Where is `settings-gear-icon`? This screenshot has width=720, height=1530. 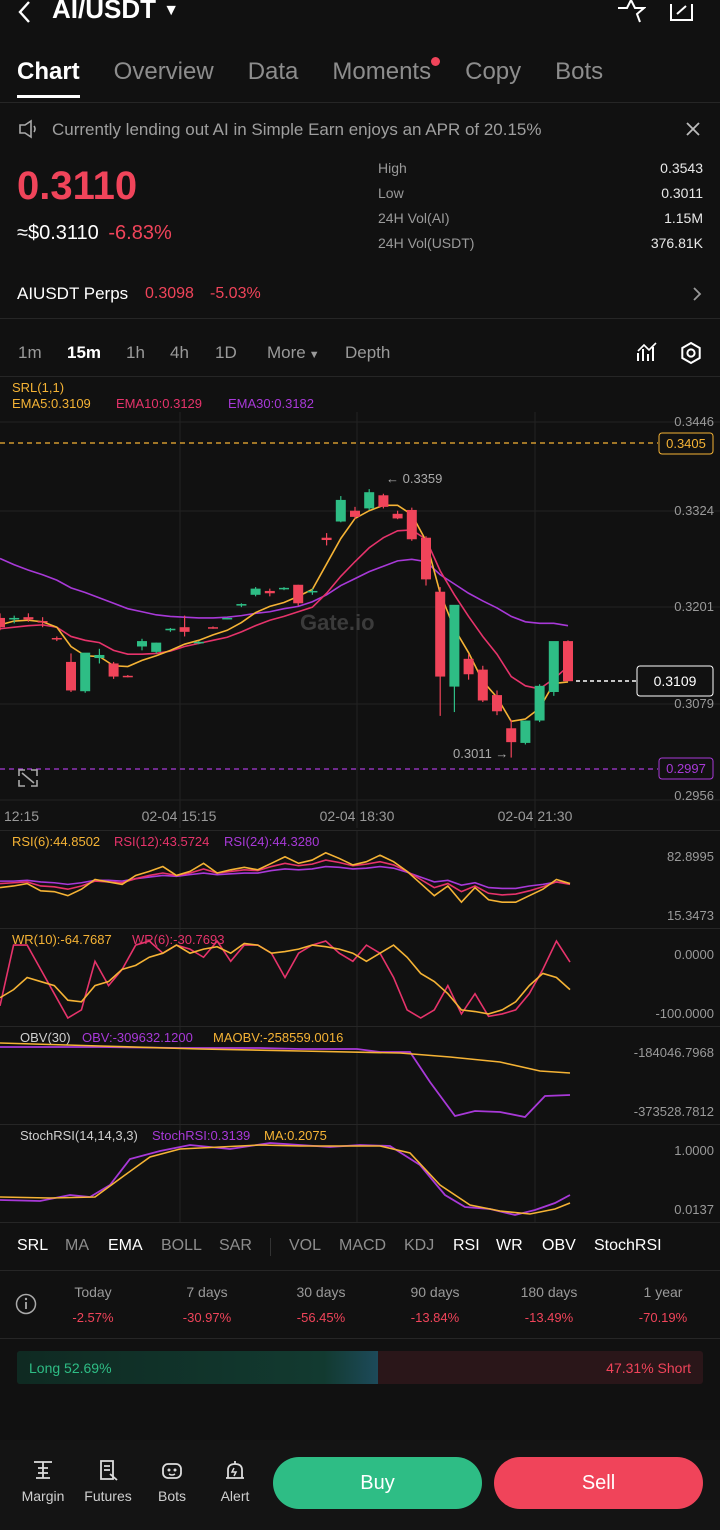 settings-gear-icon is located at coordinates (691, 355).